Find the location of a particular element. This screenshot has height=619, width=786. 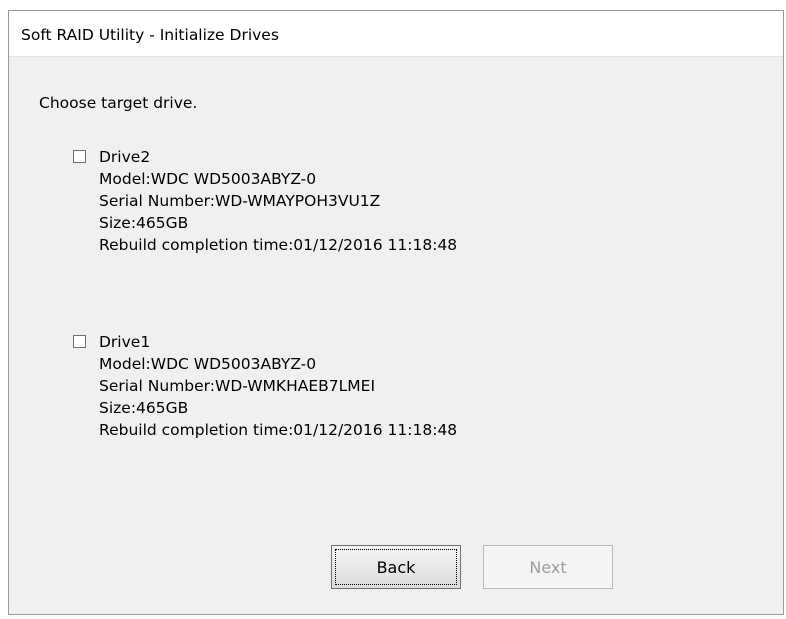

back-button: Back is located at coordinates (396, 567).